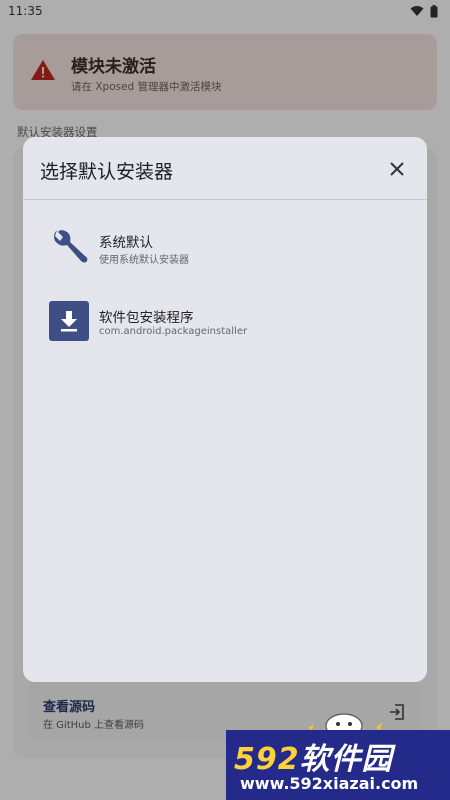  Describe the element at coordinates (225, 168) in the screenshot. I see `dialog-header: 选择默认安装器` at that location.